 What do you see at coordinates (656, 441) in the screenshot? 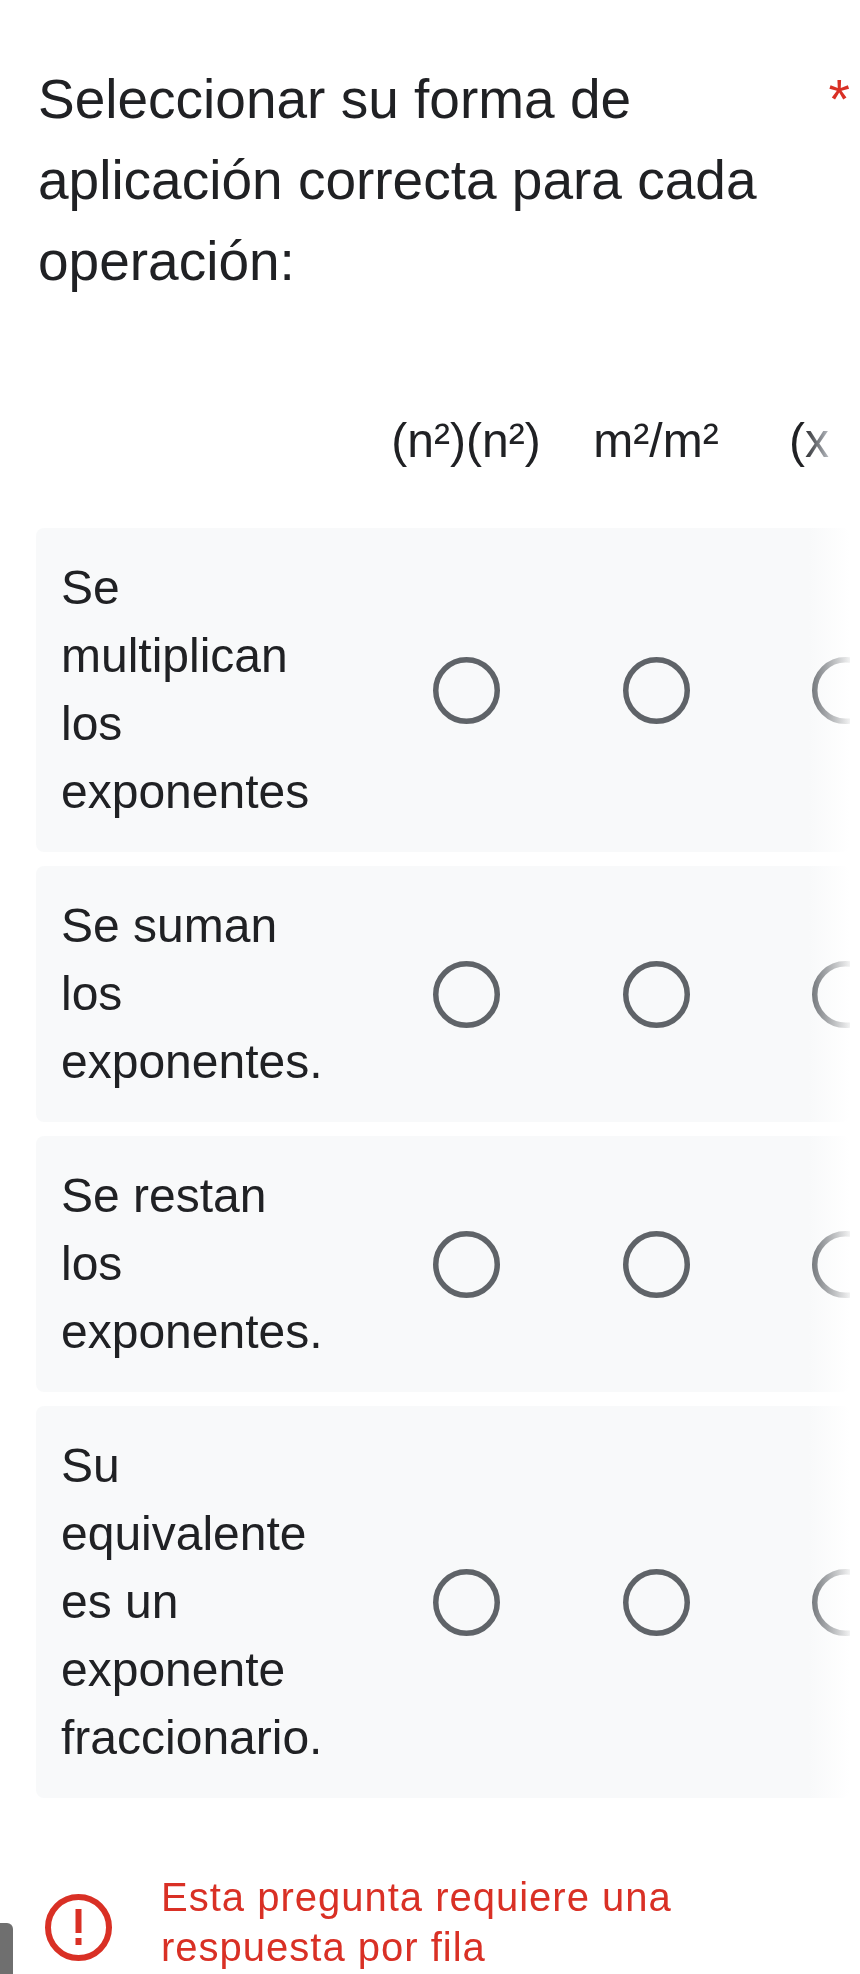
I see `column-header: m²/m²` at bounding box center [656, 441].